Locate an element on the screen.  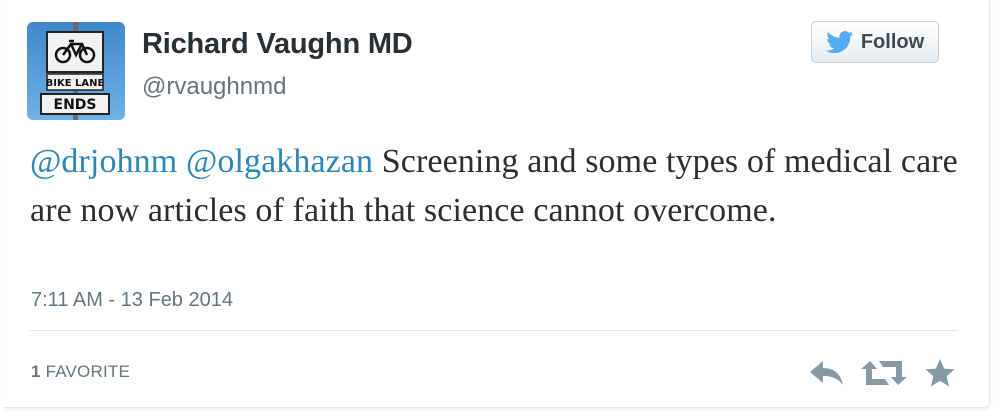
reply-icon is located at coordinates (826, 373).